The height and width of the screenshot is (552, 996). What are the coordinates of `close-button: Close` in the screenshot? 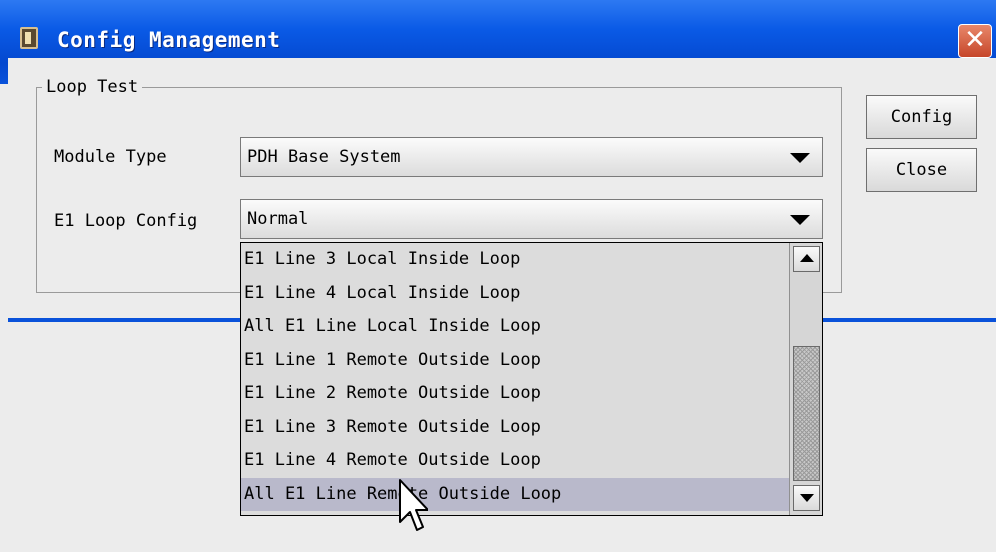 It's located at (921, 170).